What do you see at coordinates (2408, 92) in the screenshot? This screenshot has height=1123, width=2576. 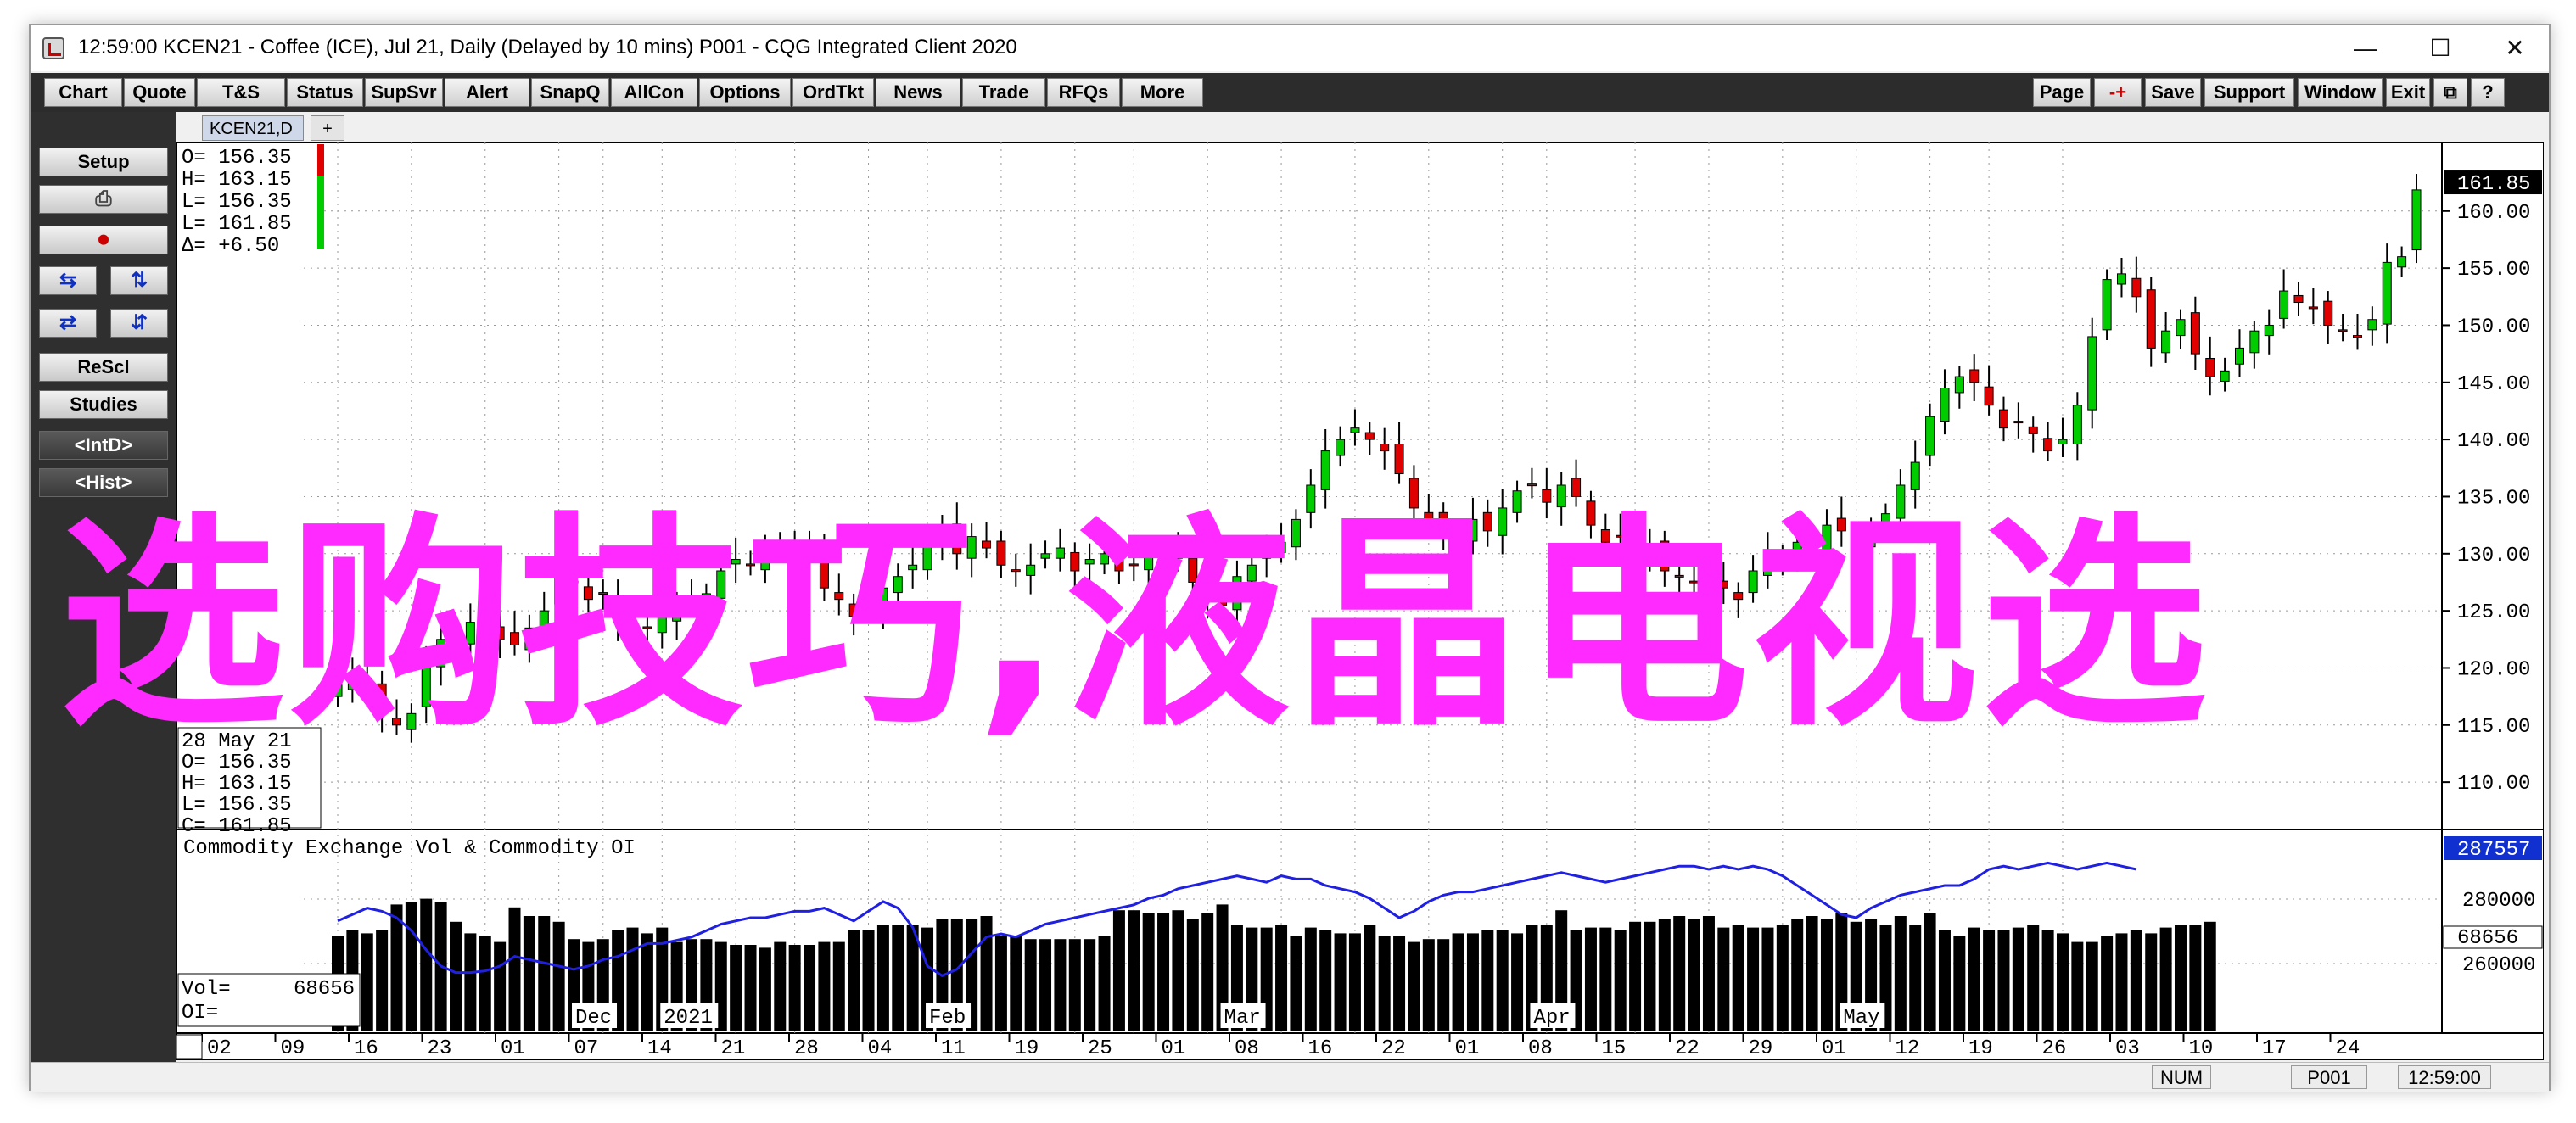 I see `toolbar-exit-button: Exit` at bounding box center [2408, 92].